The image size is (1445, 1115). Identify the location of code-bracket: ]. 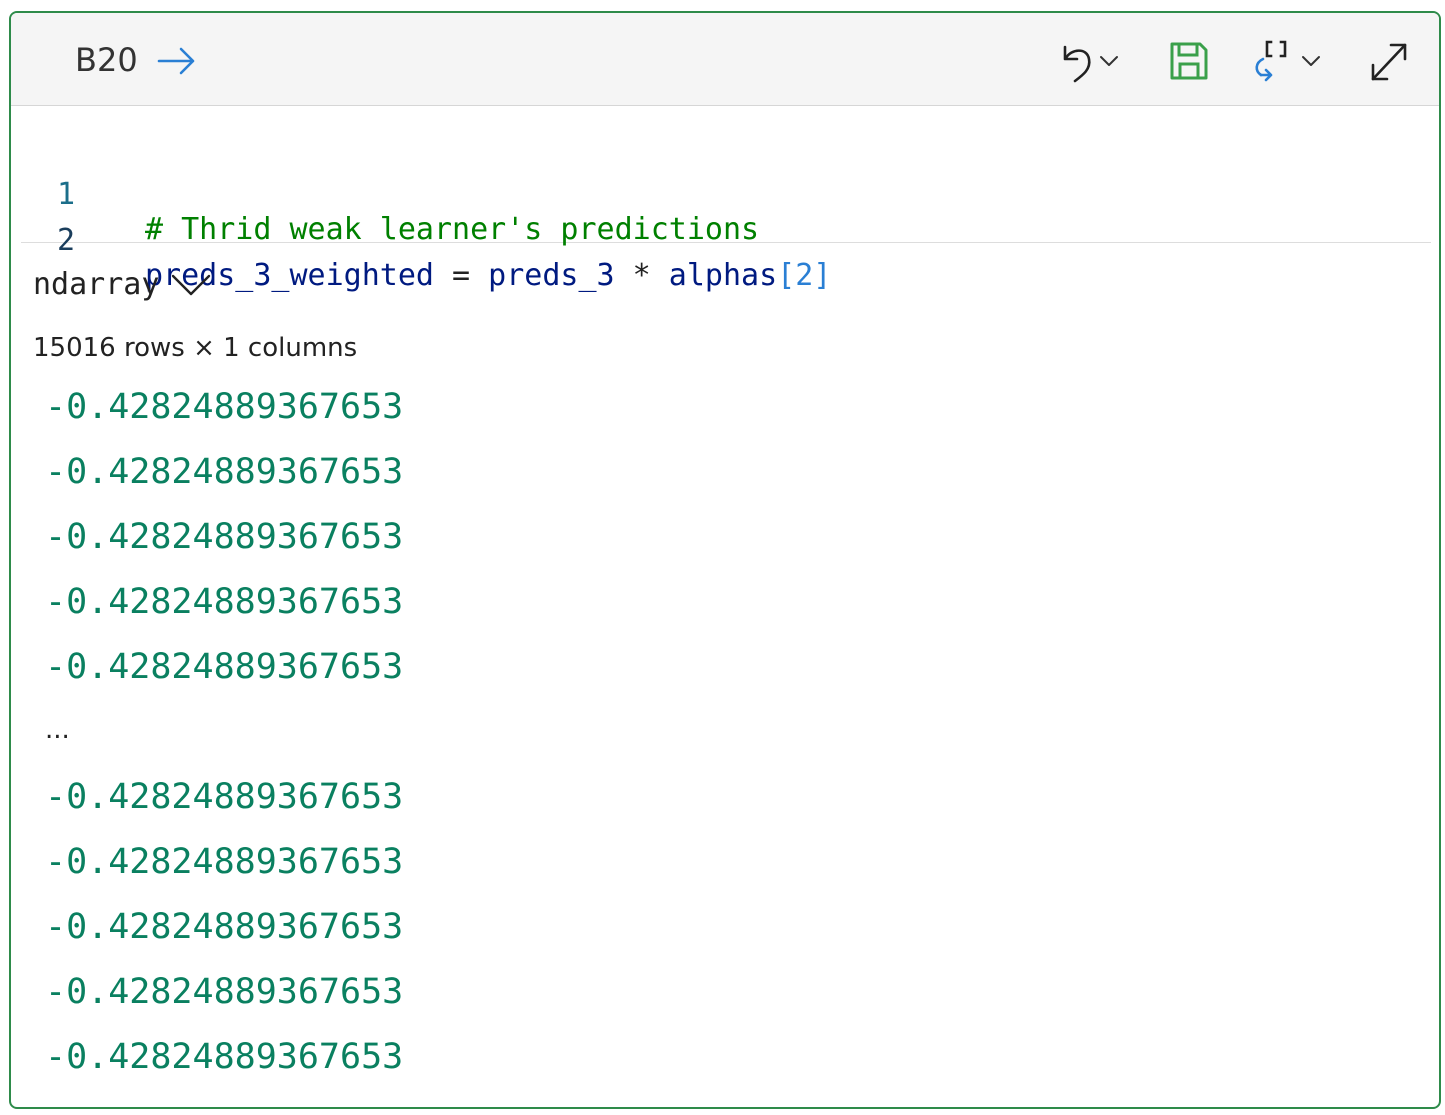
(822, 275).